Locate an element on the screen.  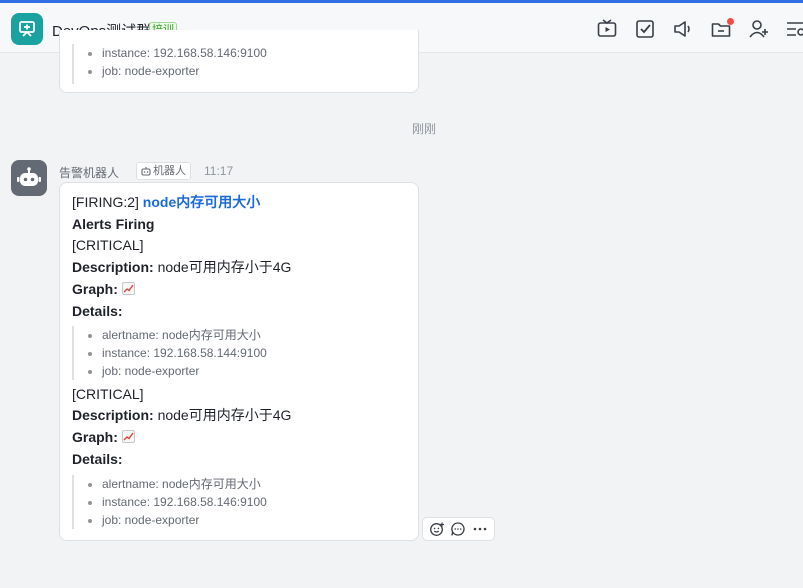
robot-small-icon is located at coordinates (146, 171).